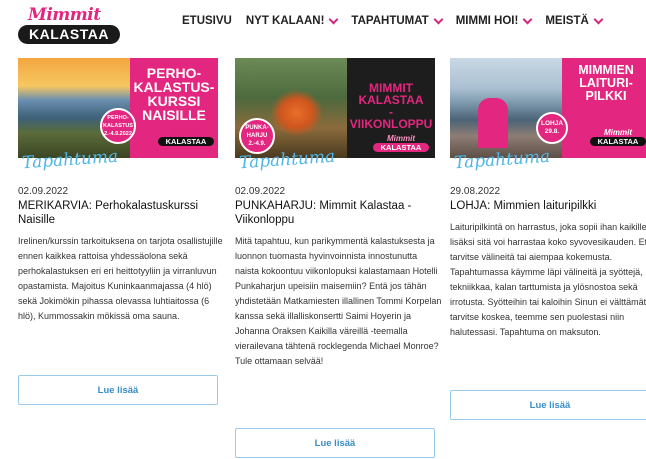 The width and height of the screenshot is (646, 459). What do you see at coordinates (174, 94) in the screenshot?
I see `banner-title: PERHO- KALASTUS- KURSSI NAISILLE` at bounding box center [174, 94].